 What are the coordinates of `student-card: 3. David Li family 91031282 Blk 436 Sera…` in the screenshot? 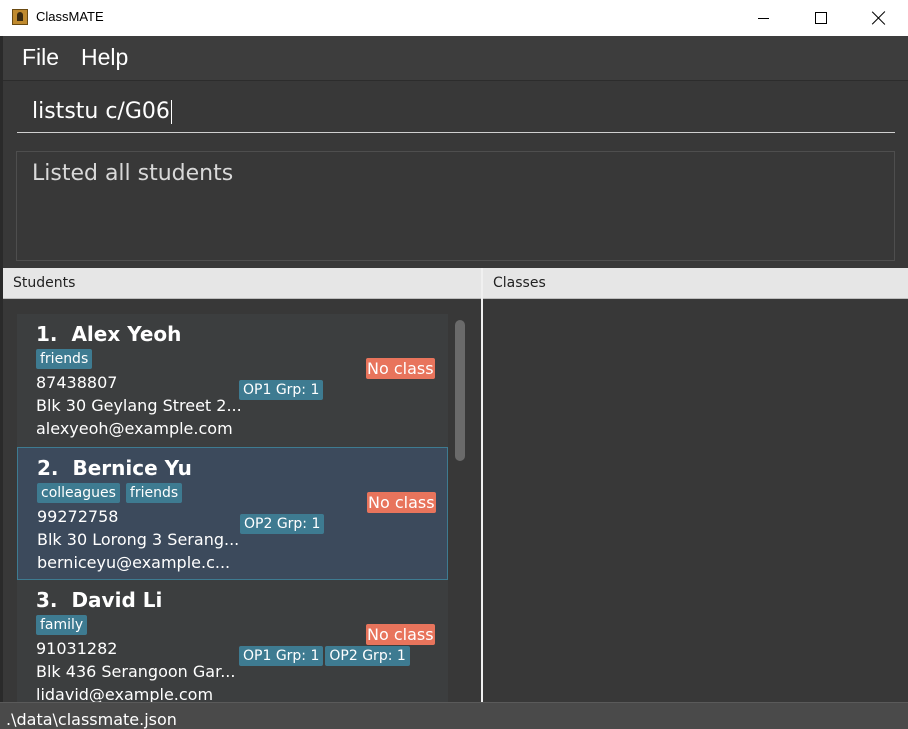 It's located at (232, 641).